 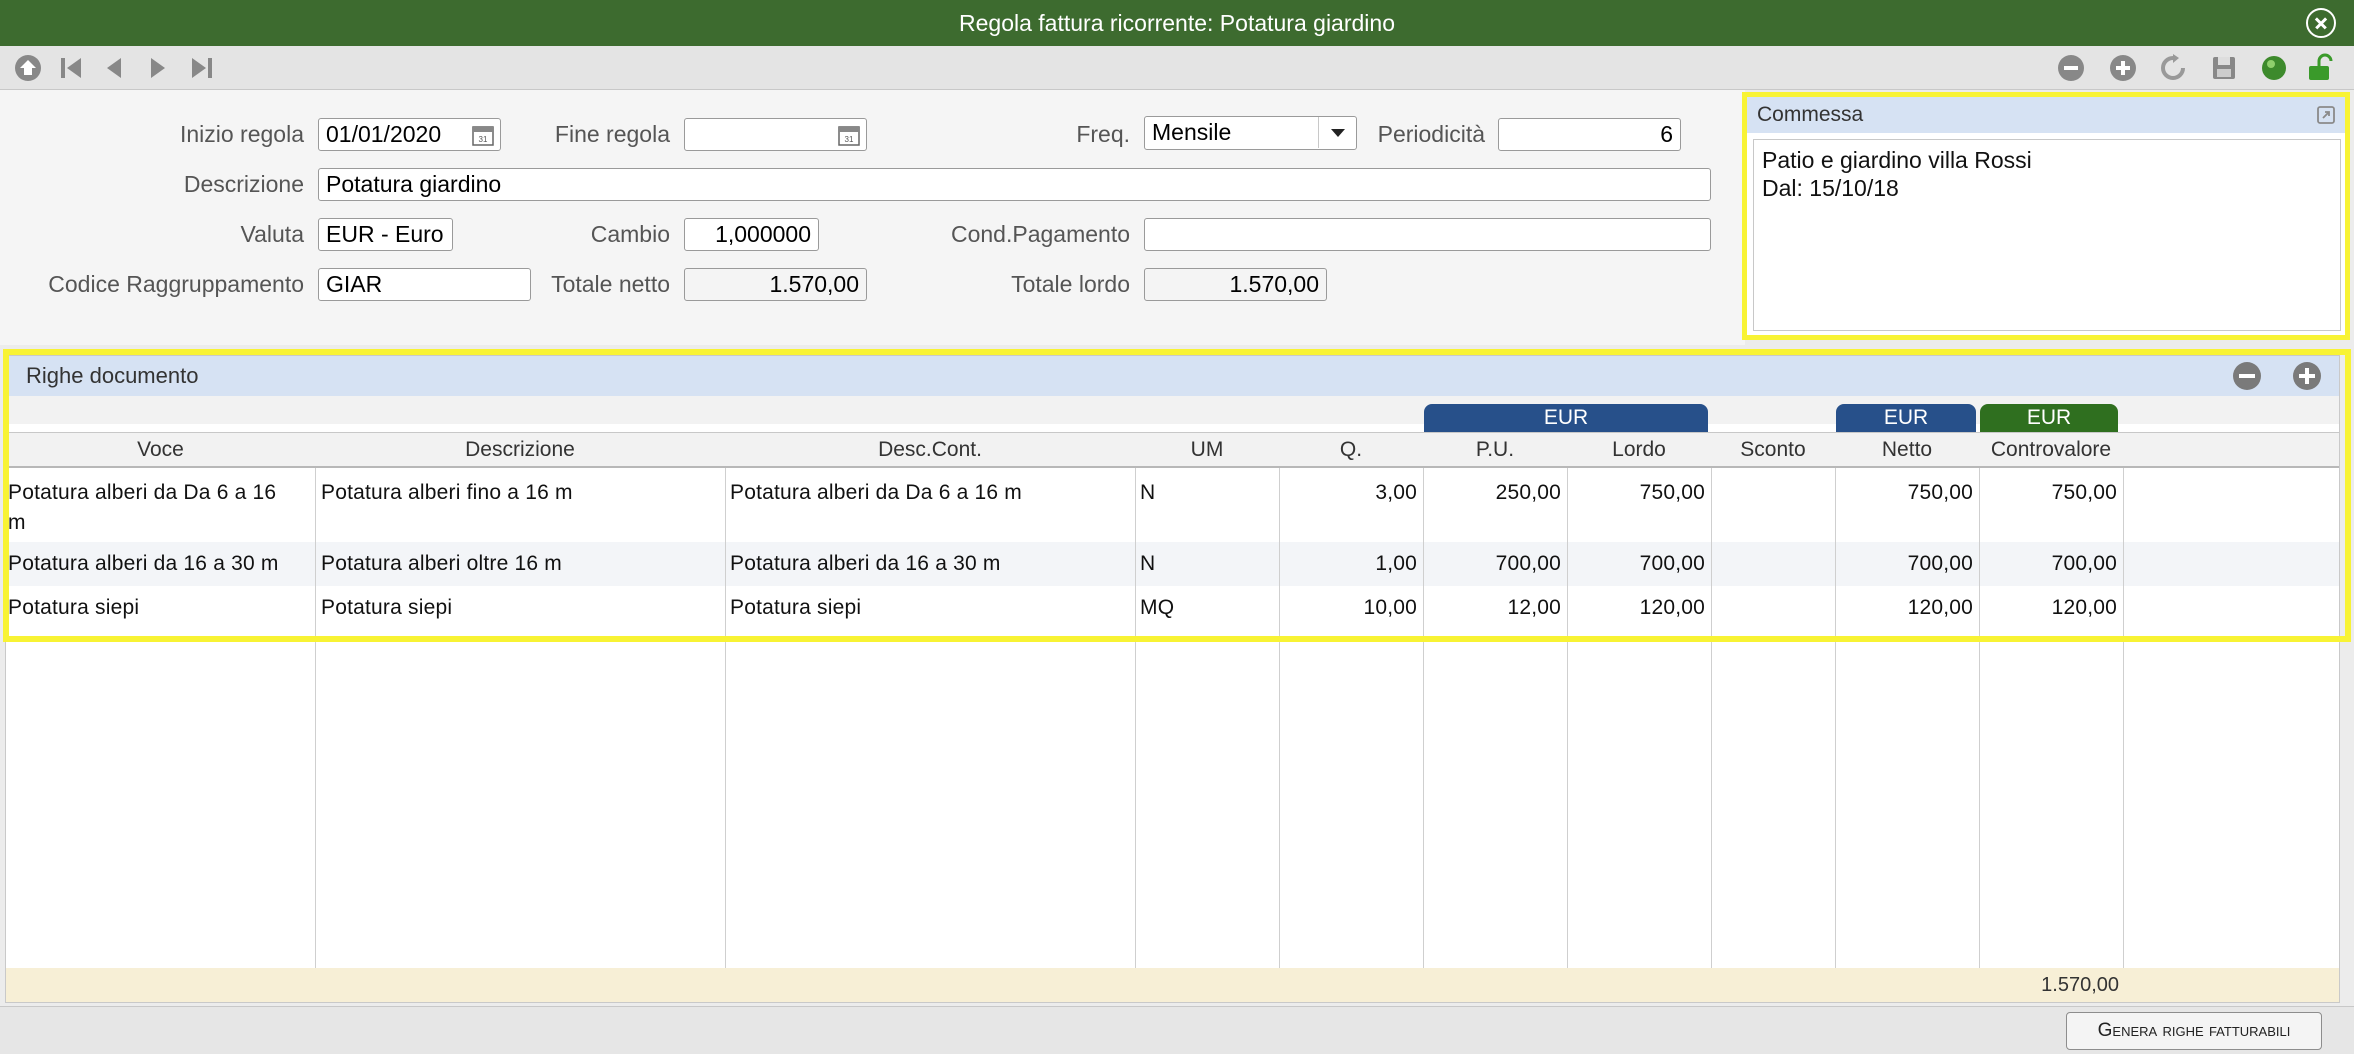 What do you see at coordinates (1250, 133) in the screenshot?
I see `freq-select: Mensile` at bounding box center [1250, 133].